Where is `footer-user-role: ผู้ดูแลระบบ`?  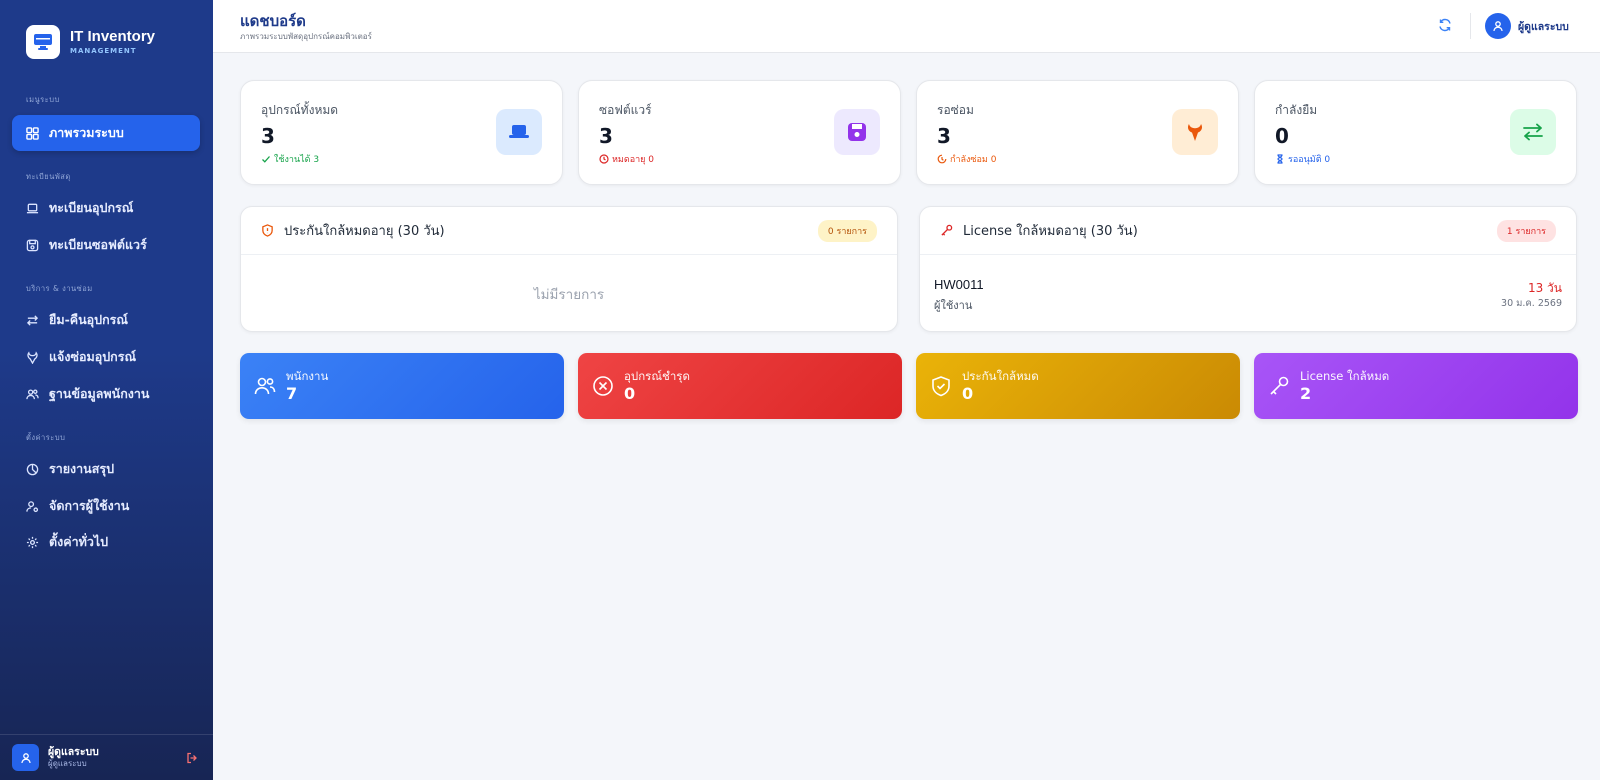 footer-user-role: ผู้ดูแลระบบ is located at coordinates (67, 763).